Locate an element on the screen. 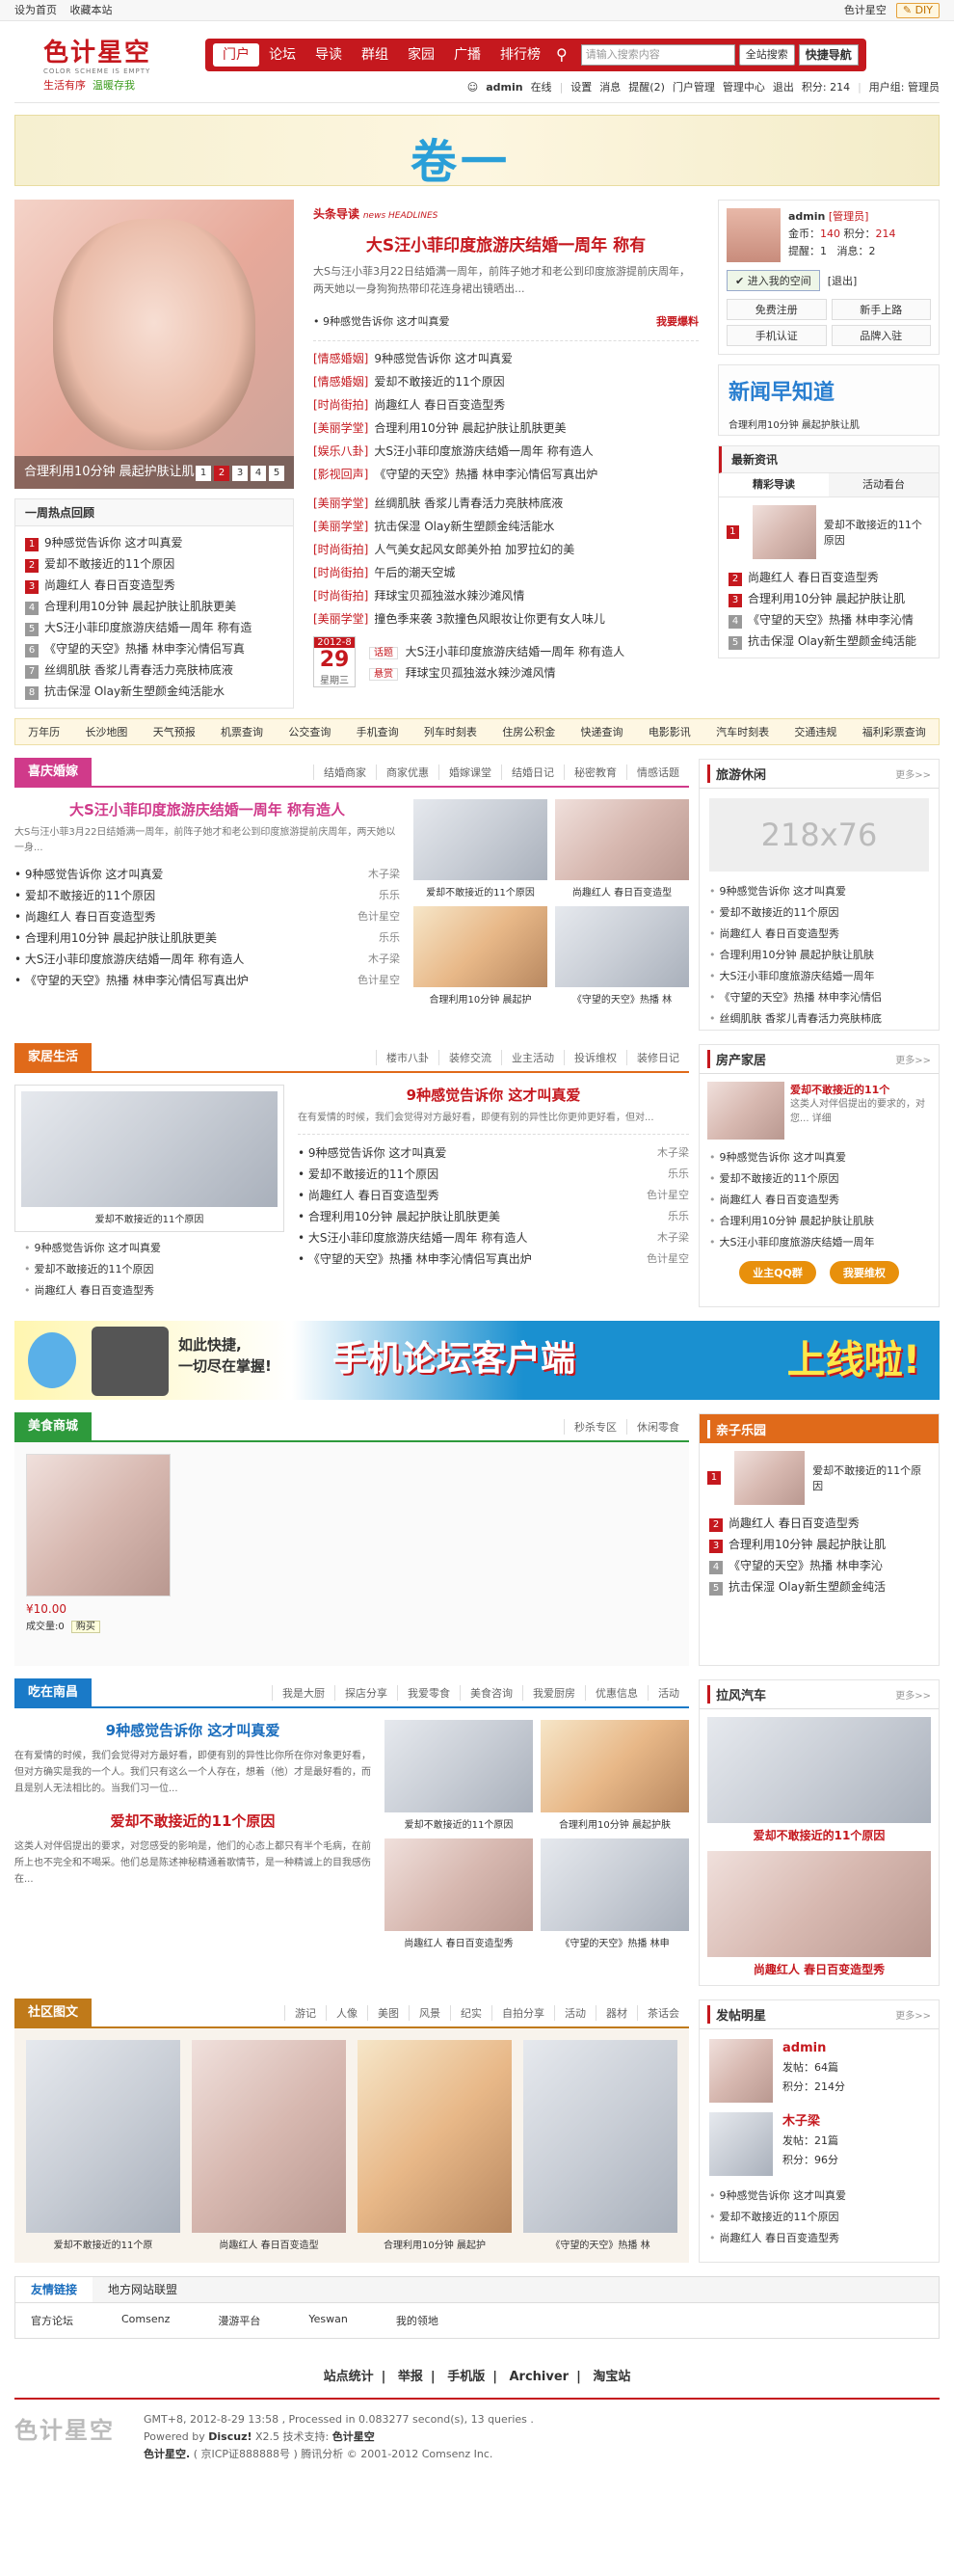 Image resolution: width=954 pixels, height=2576 pixels. slide-page-5: 5 is located at coordinates (276, 474).